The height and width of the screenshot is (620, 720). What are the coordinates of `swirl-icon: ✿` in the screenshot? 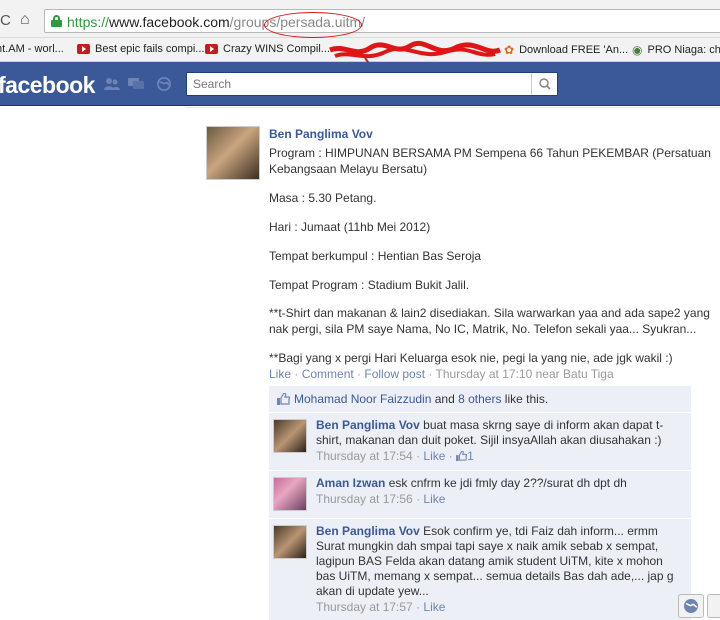 It's located at (509, 50).